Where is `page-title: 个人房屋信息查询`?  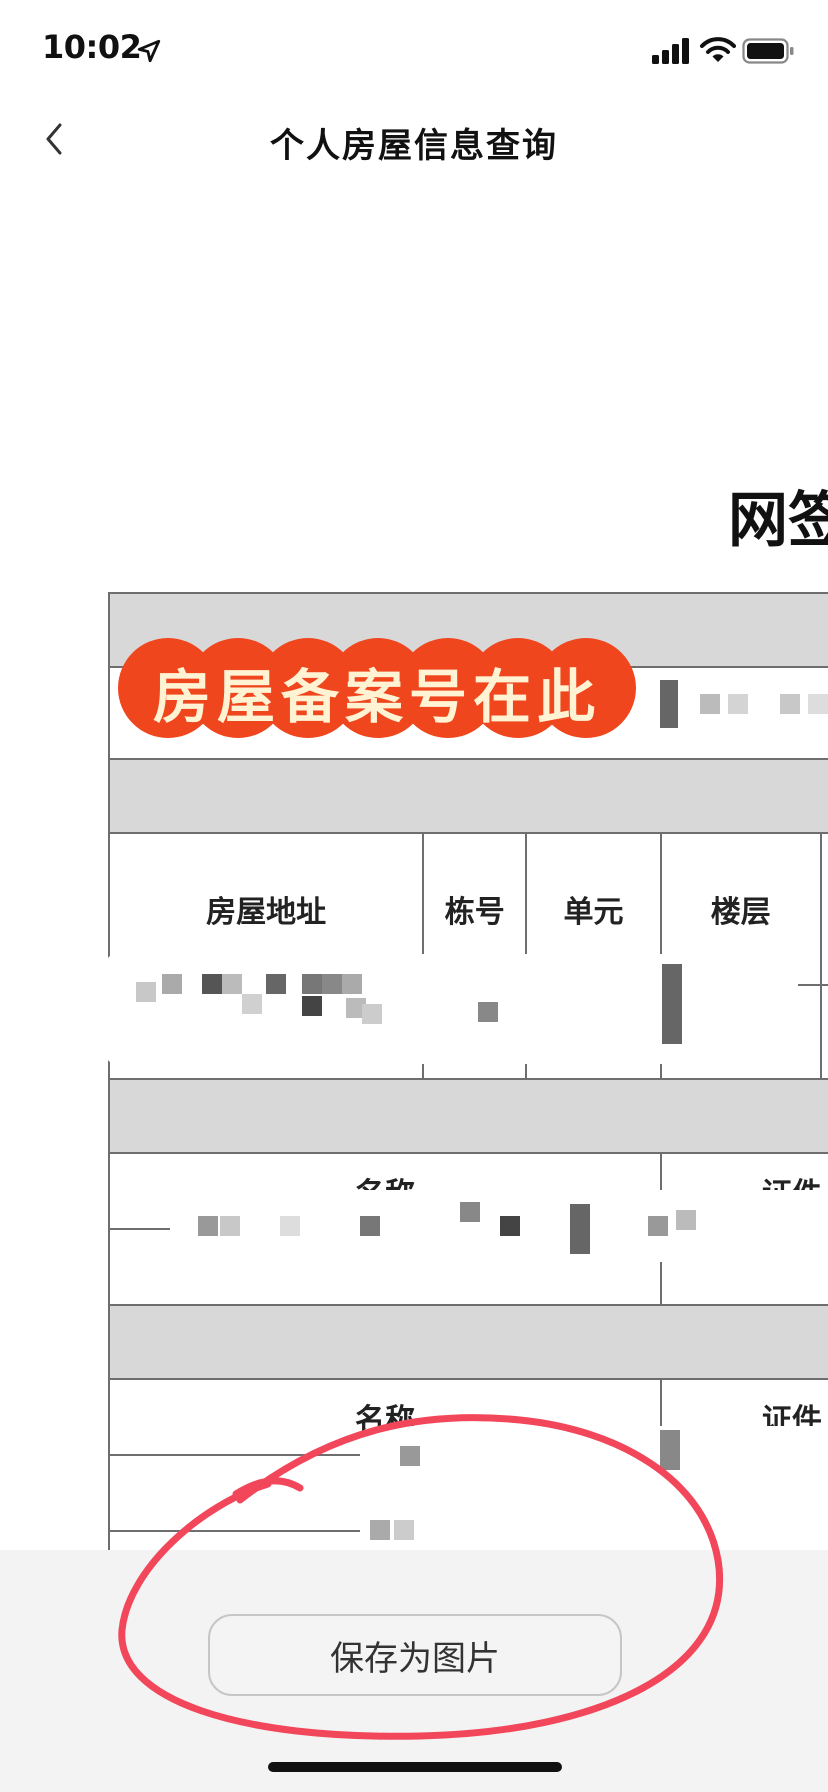 page-title: 个人房屋信息查询 is located at coordinates (414, 146).